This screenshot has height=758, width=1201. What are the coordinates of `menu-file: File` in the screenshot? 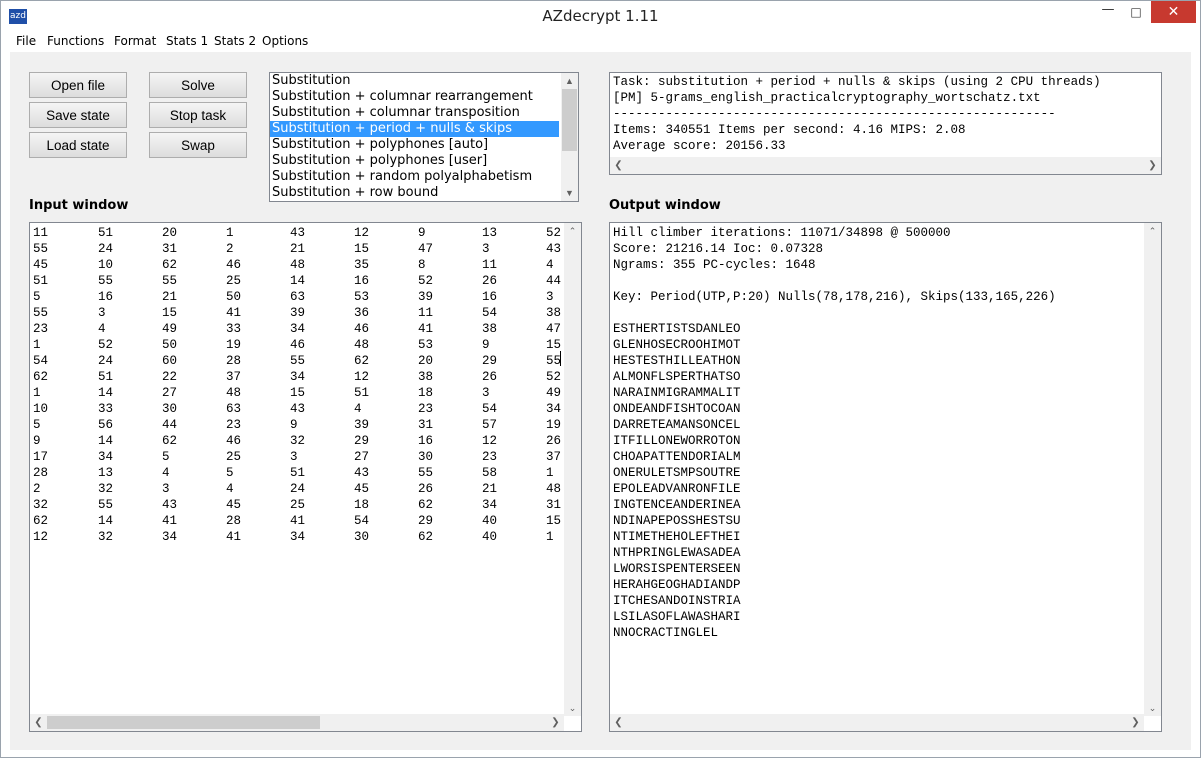 It's located at (26, 41).